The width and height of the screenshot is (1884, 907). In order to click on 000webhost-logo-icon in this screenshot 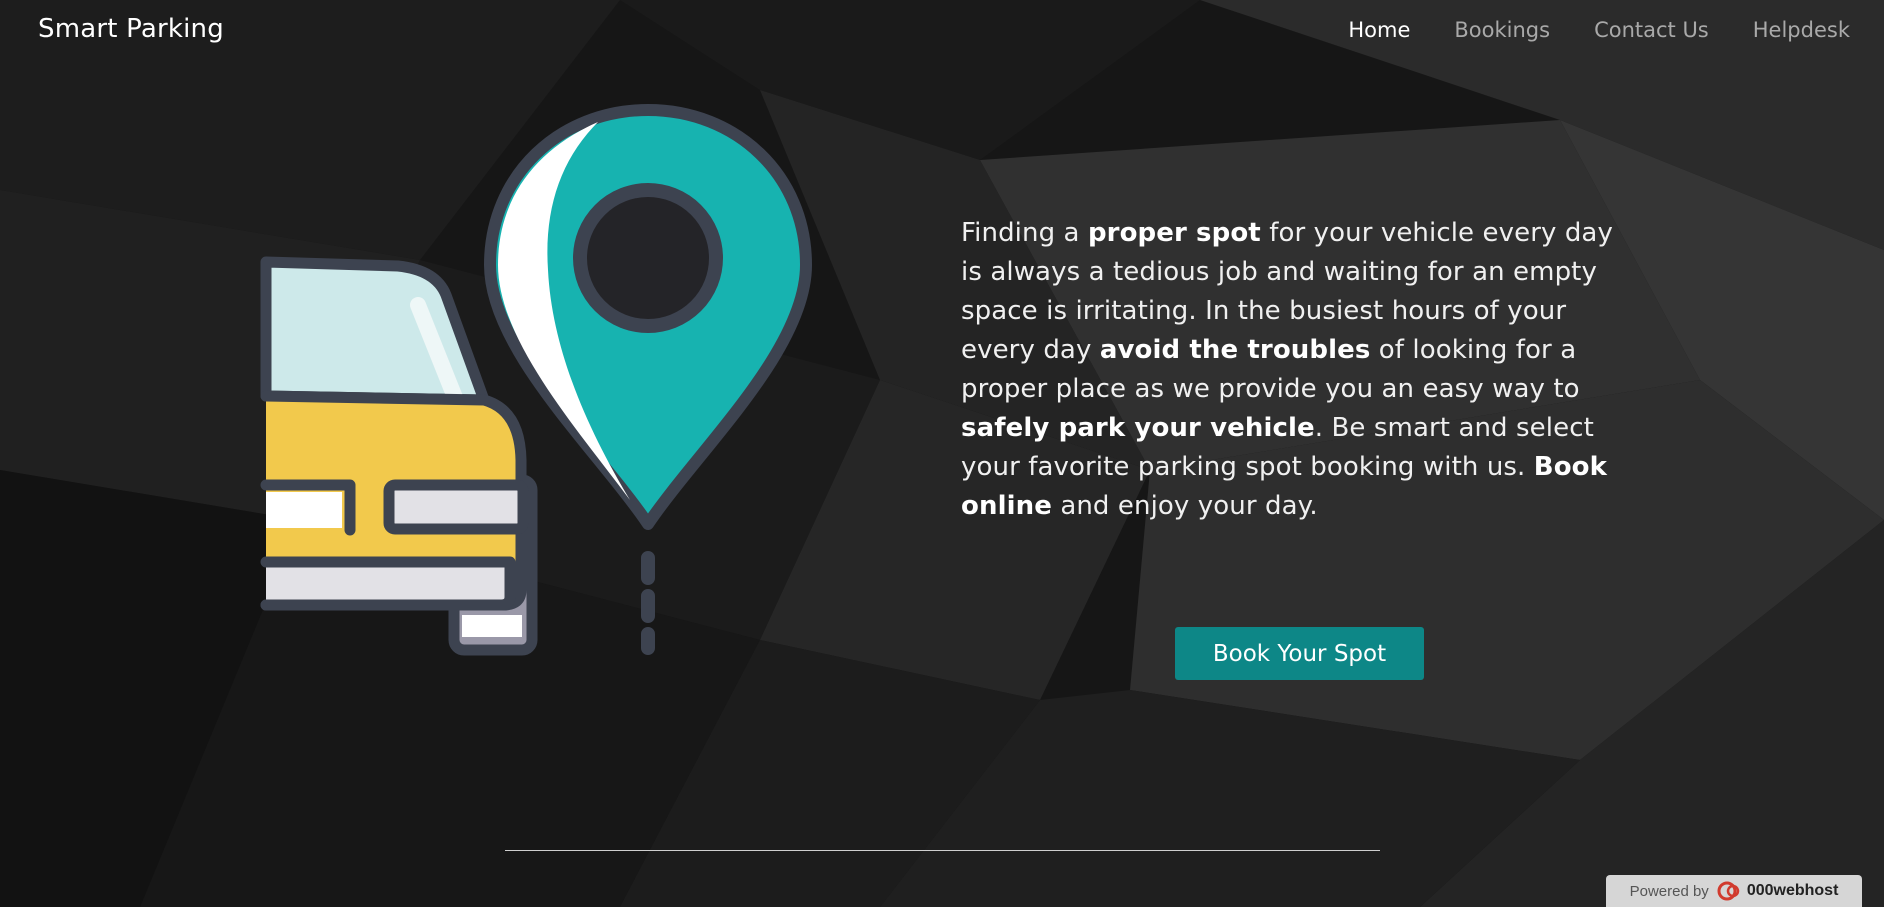, I will do `click(1728, 891)`.